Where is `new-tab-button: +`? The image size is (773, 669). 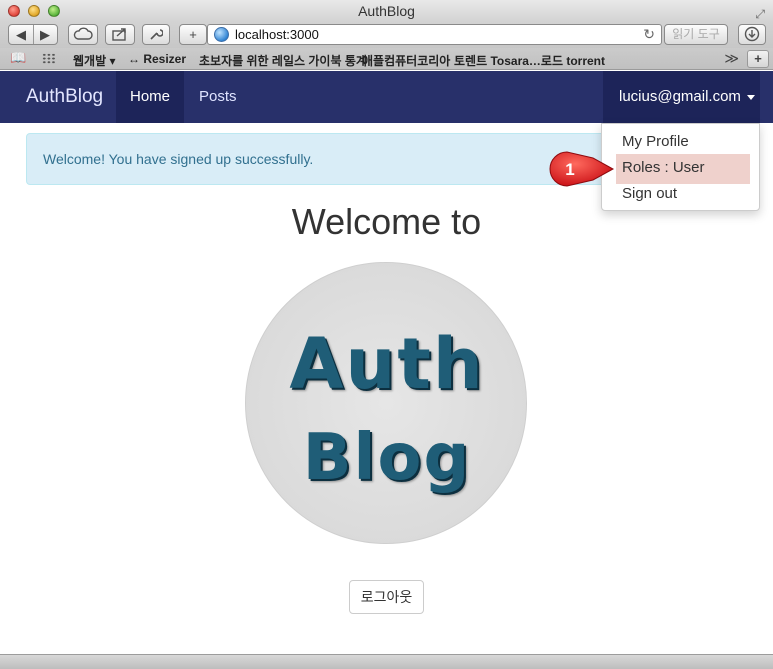
new-tab-button: + is located at coordinates (193, 34).